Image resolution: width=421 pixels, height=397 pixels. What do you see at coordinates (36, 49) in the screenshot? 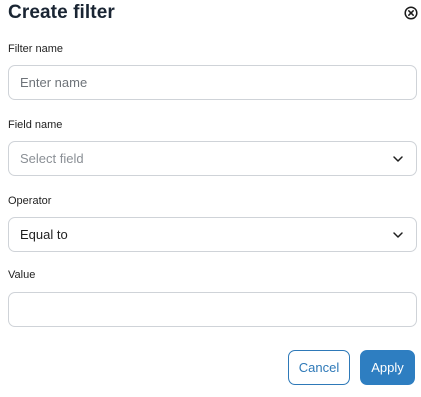
I see `filter-name-label: Filter name` at bounding box center [36, 49].